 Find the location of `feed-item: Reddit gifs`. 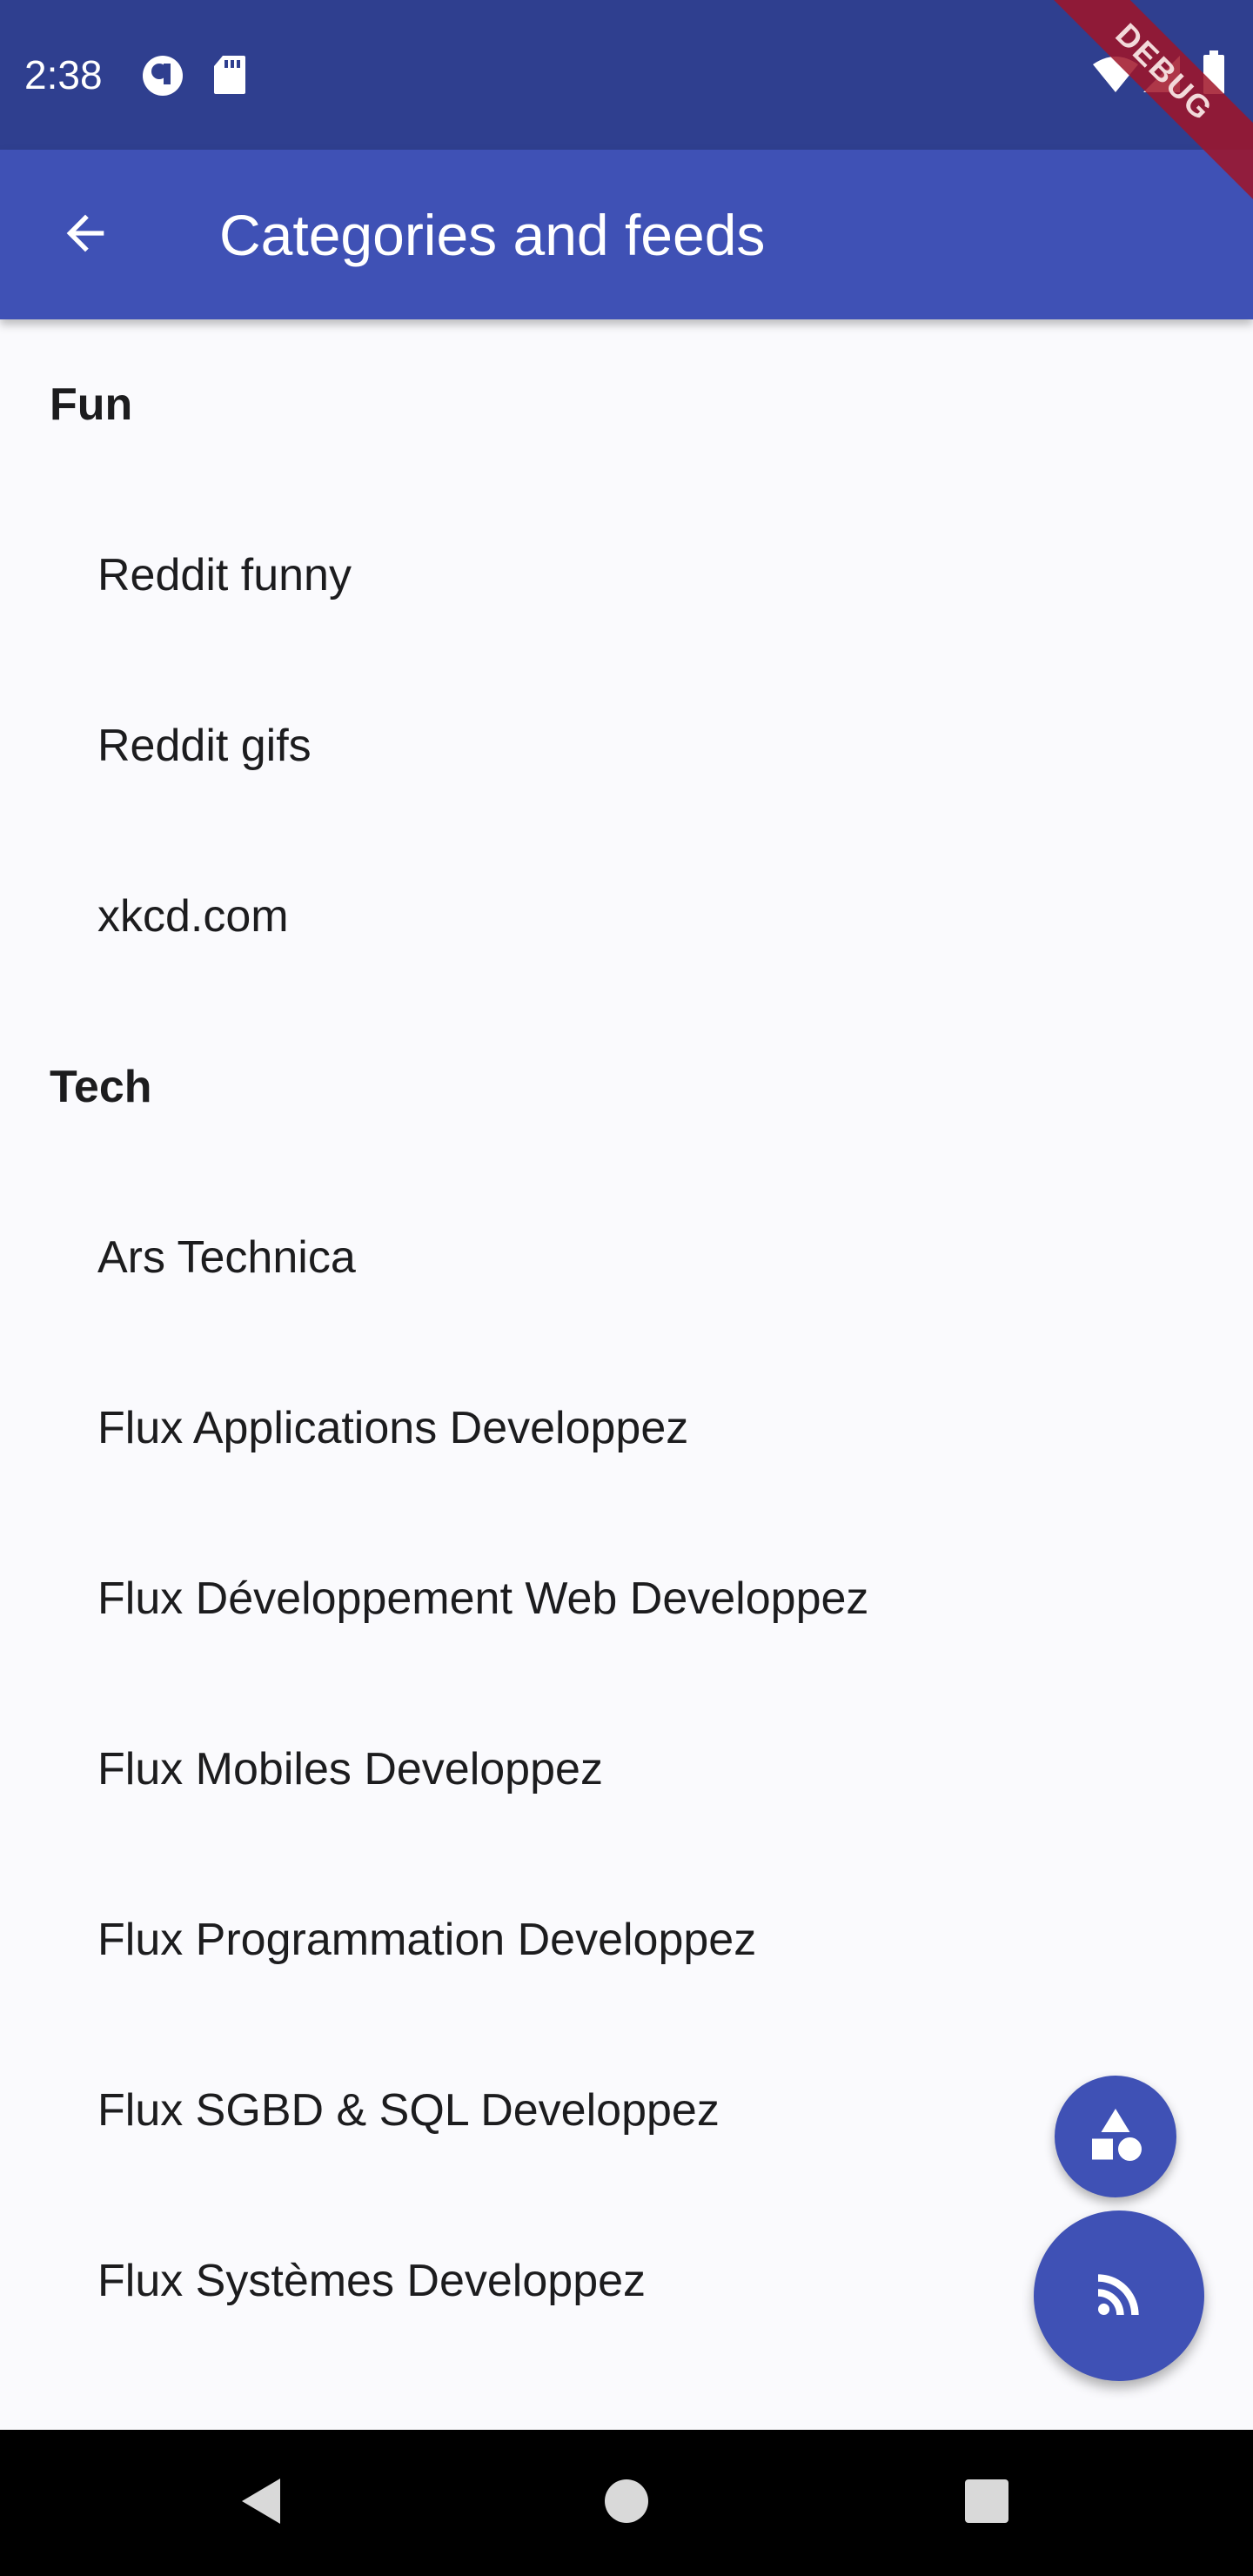

feed-item: Reddit gifs is located at coordinates (626, 746).